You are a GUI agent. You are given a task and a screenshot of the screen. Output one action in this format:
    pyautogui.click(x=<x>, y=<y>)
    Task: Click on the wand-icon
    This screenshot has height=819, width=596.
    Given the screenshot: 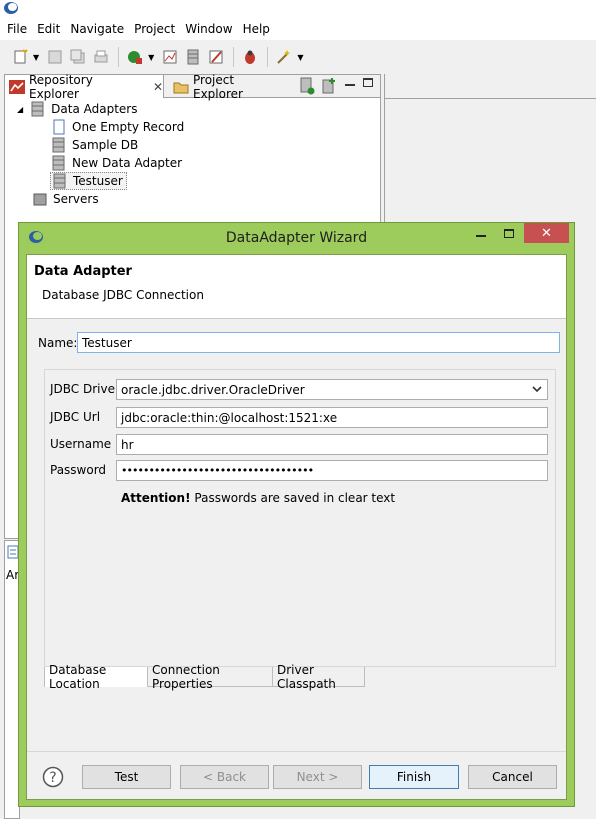 What is the action you would take?
    pyautogui.click(x=284, y=57)
    